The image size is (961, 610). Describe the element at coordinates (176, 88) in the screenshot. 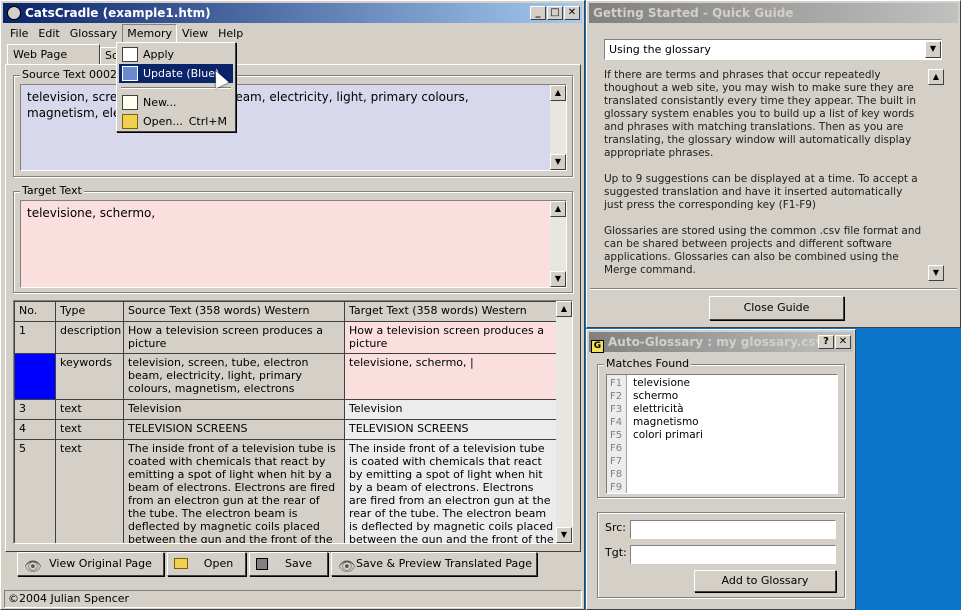

I see `menu-separator` at that location.